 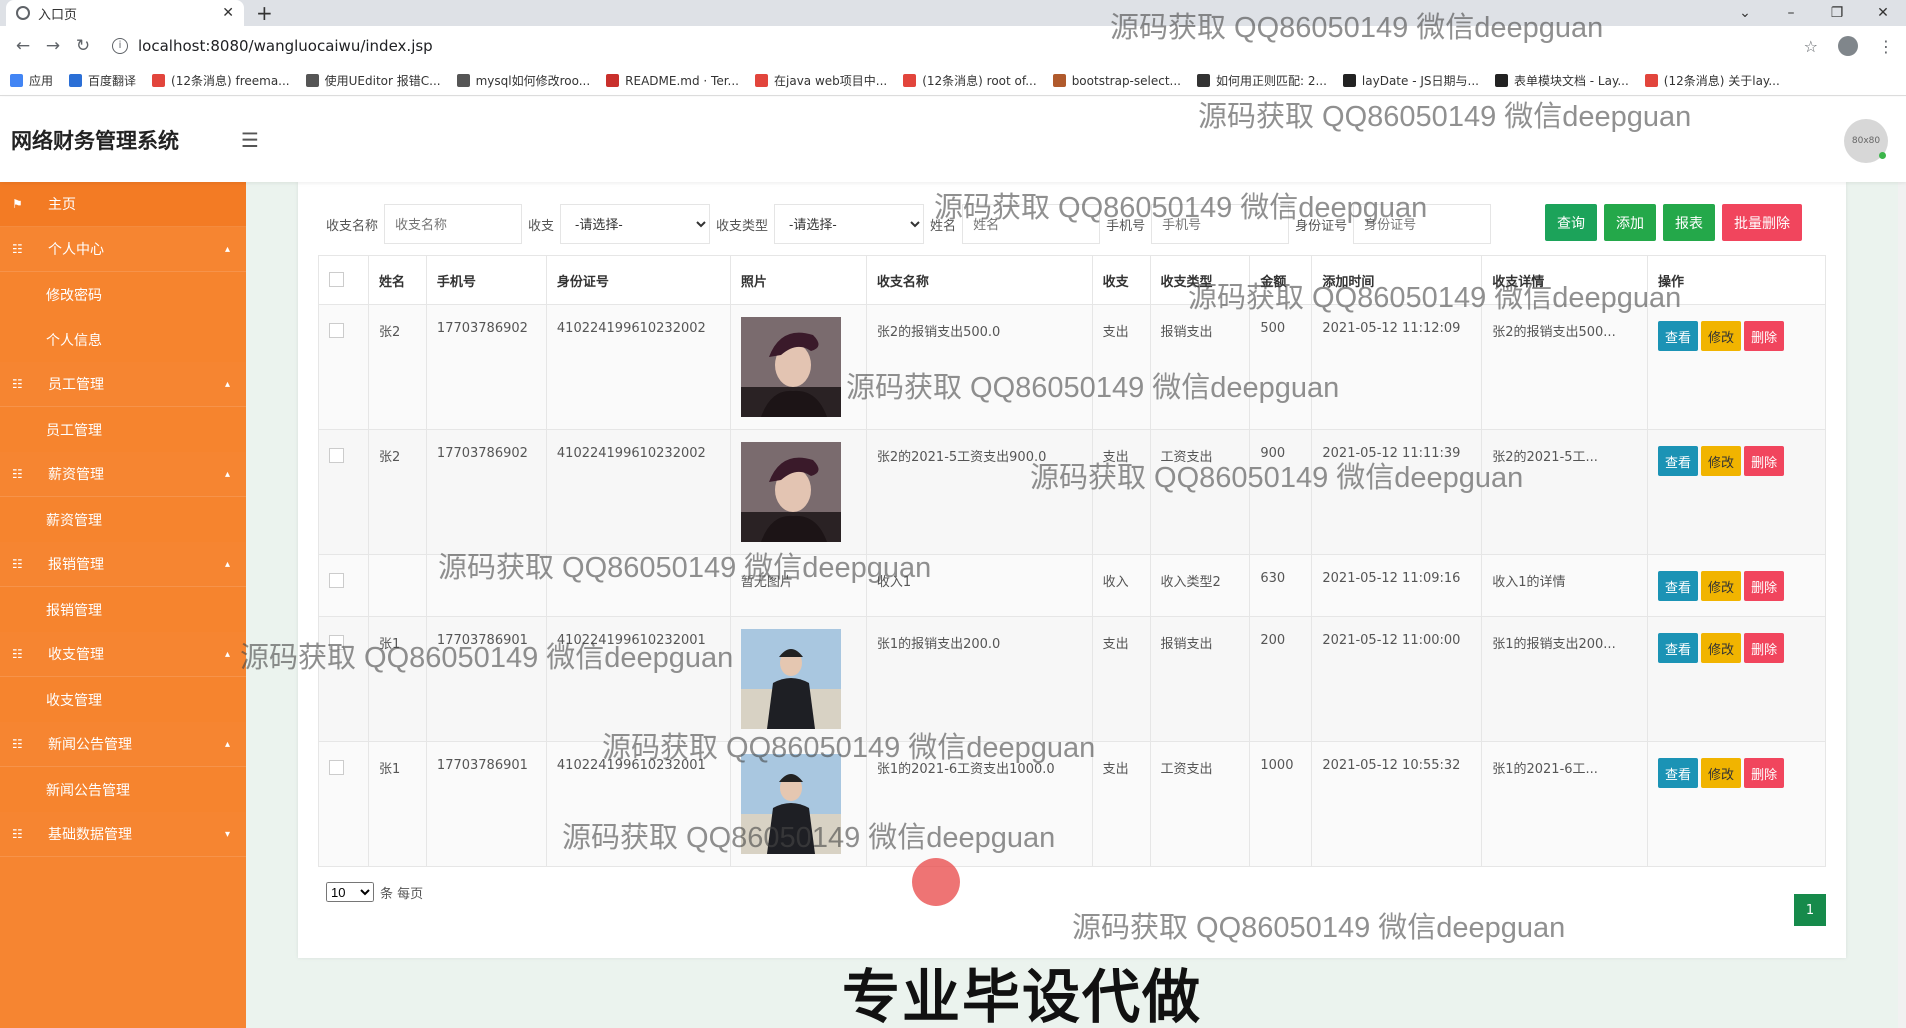 I want to click on sidebar-group: ☷ 基础数据管理 ▾, so click(x=123, y=834).